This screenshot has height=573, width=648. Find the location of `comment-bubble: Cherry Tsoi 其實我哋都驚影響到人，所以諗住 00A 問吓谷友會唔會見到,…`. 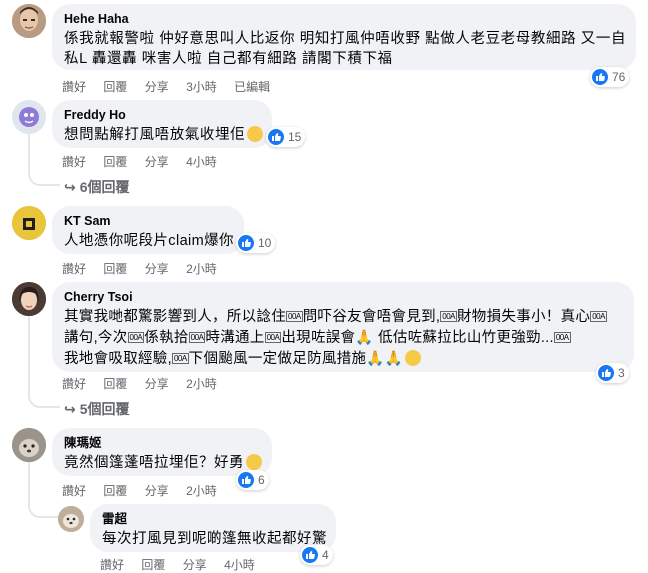

comment-bubble: Cherry Tsoi 其實我哋都驚影響到人，所以諗住 00A 問吓谷友會唔會見到,… is located at coordinates (343, 327).